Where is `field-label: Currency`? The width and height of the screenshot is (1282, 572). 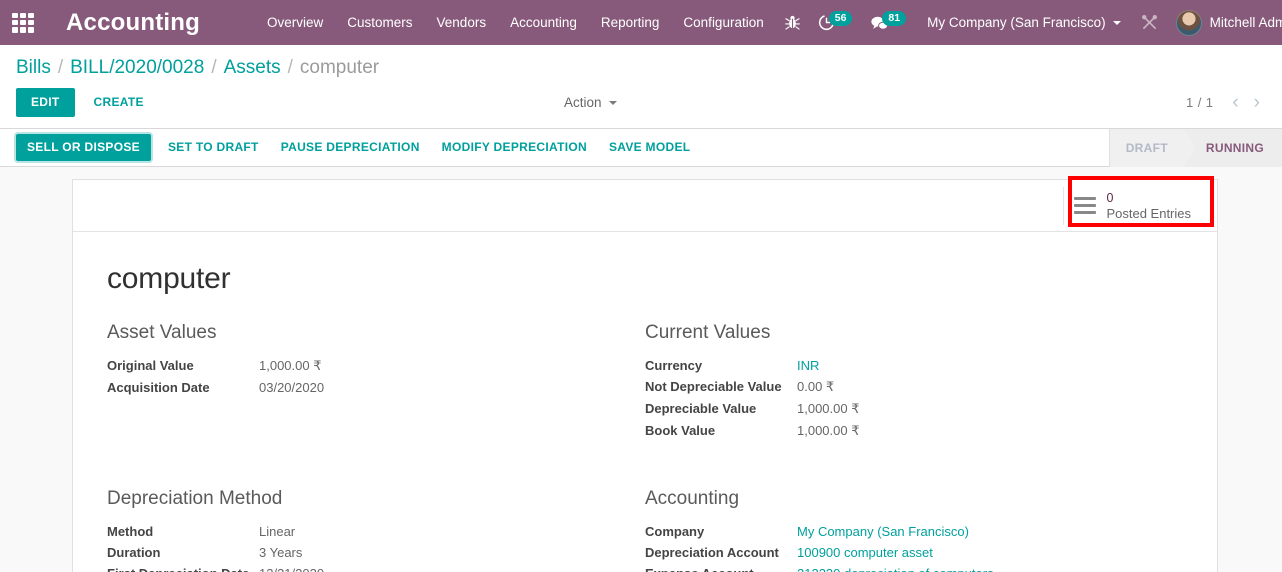 field-label: Currency is located at coordinates (674, 365).